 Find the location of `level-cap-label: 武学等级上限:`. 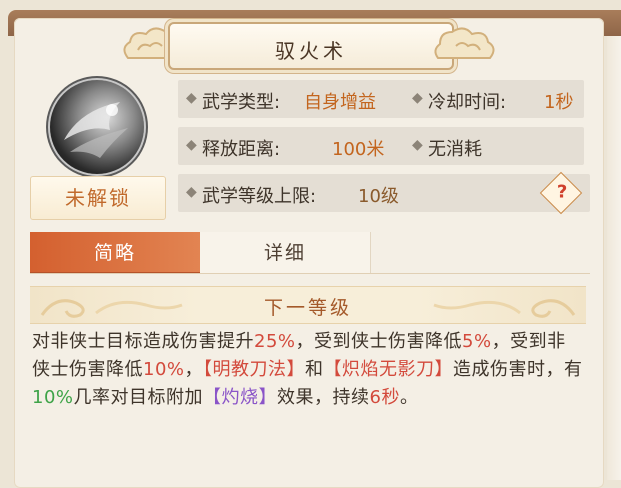

level-cap-label: 武学等级上限: is located at coordinates (259, 196).